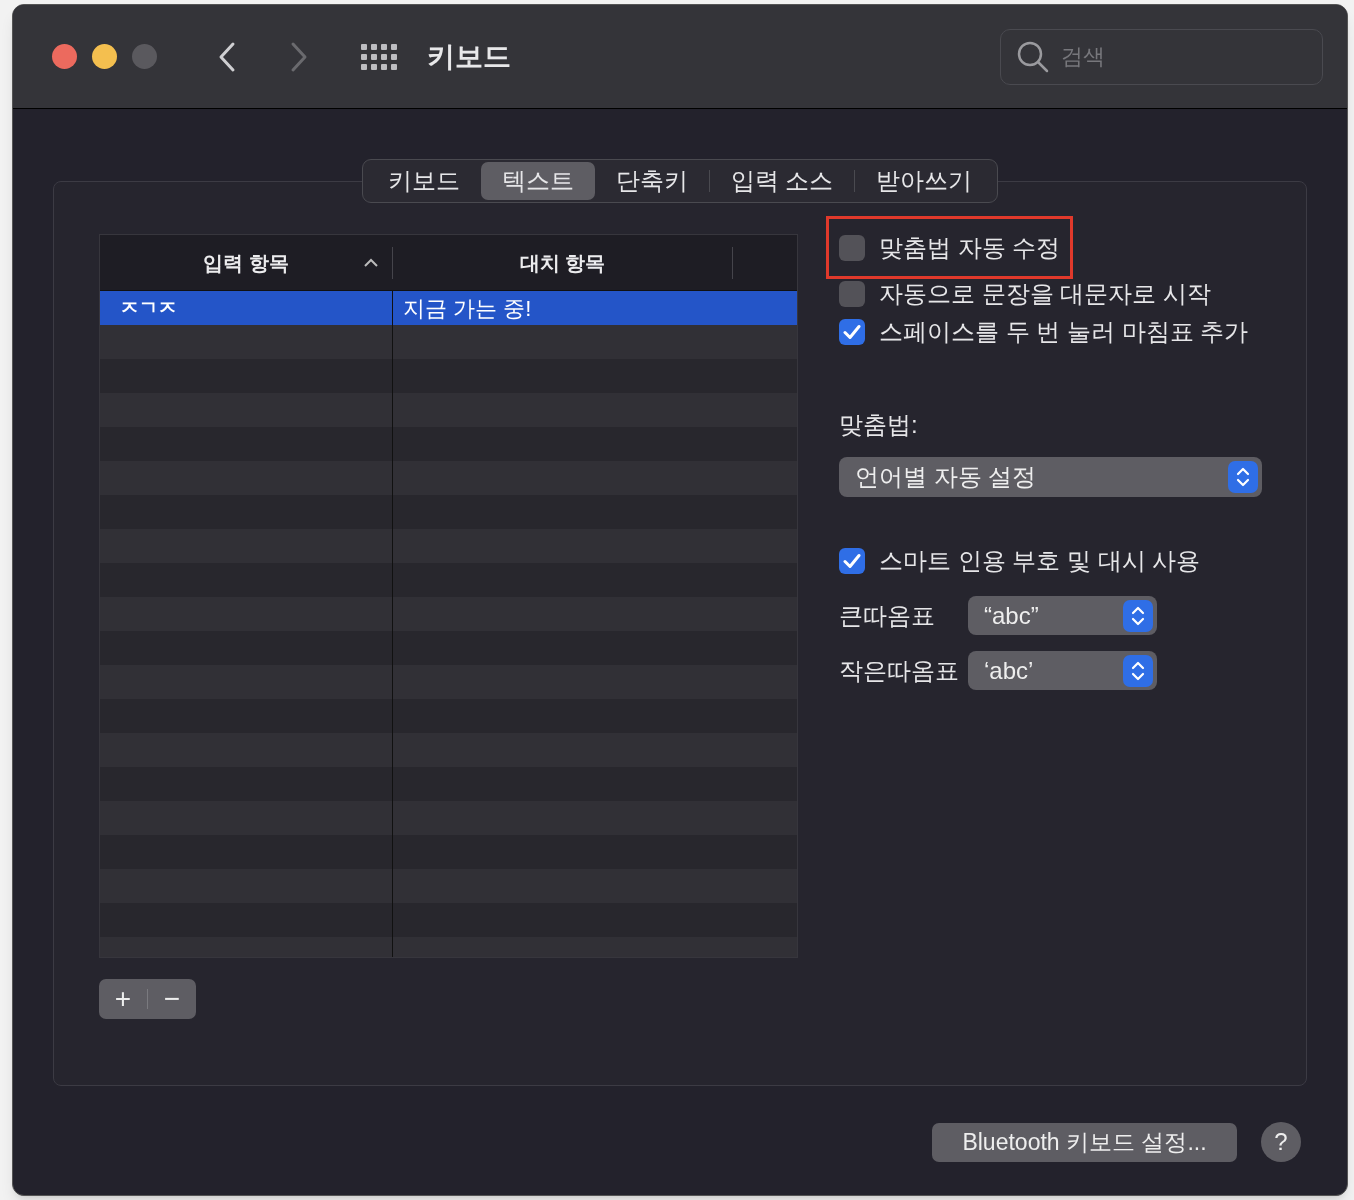  Describe the element at coordinates (1161, 56) in the screenshot. I see `search-field: 검색` at that location.